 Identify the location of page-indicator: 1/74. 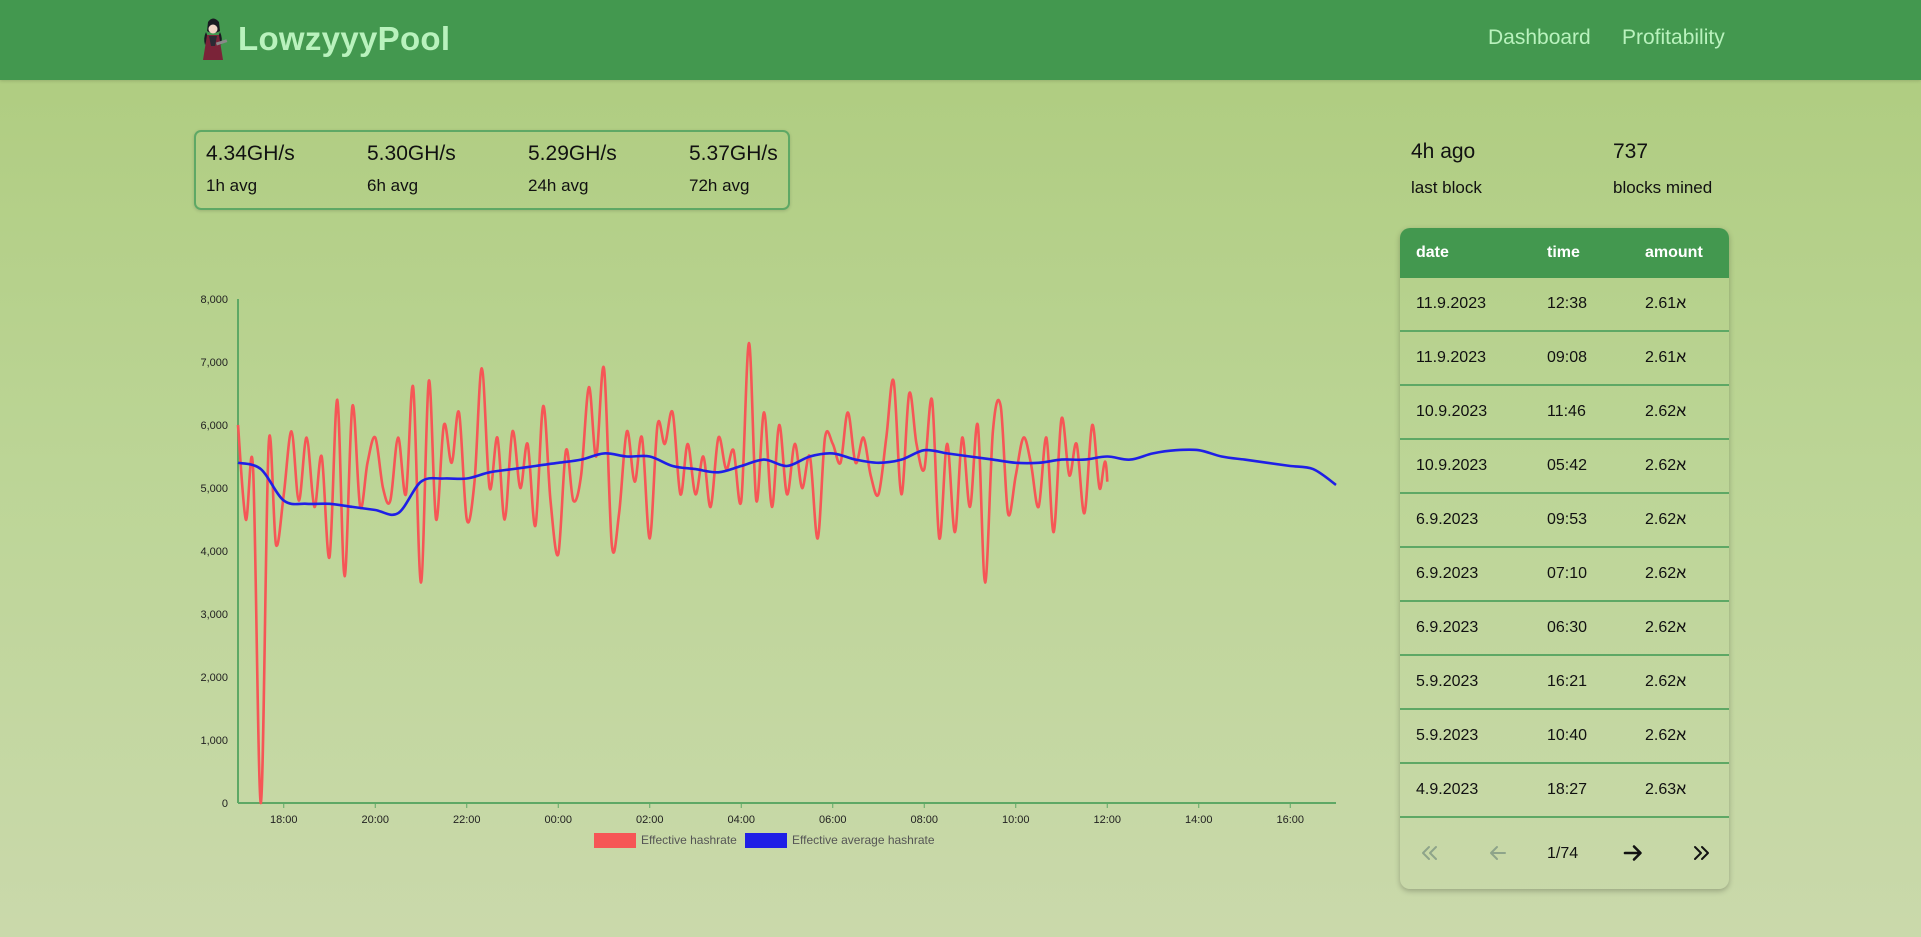
(1563, 853).